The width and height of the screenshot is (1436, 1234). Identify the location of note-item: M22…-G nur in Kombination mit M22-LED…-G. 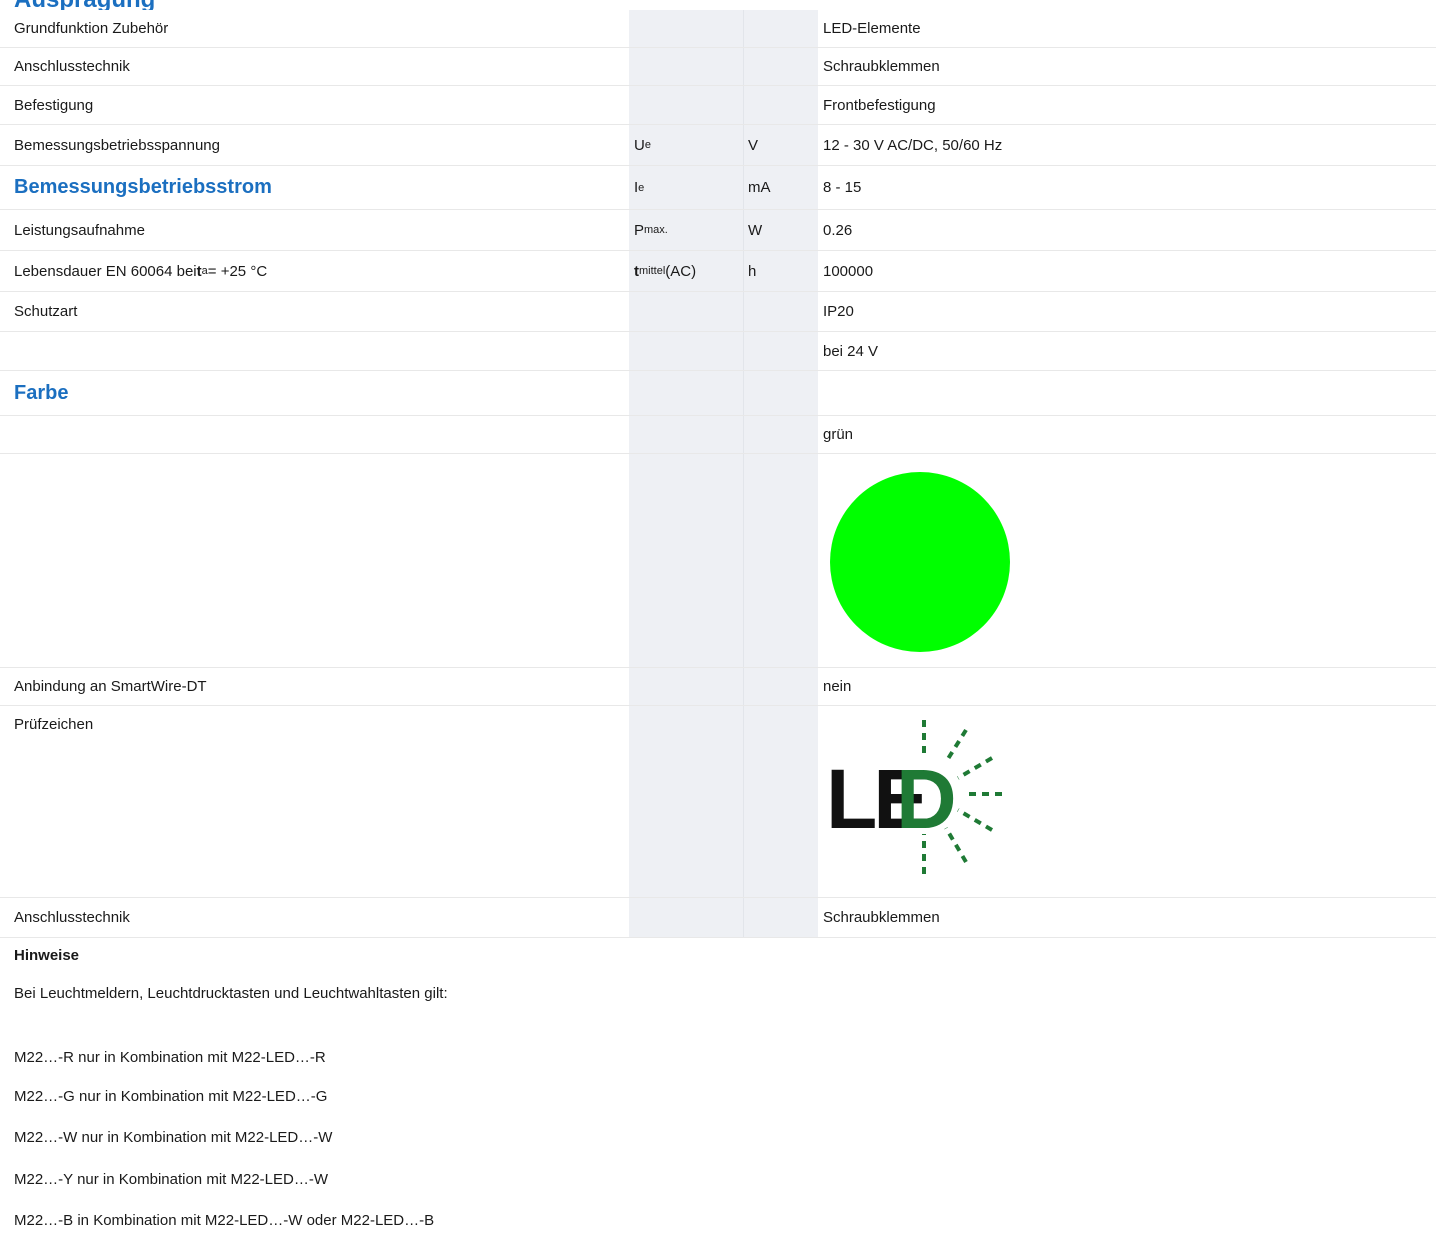
(171, 1096).